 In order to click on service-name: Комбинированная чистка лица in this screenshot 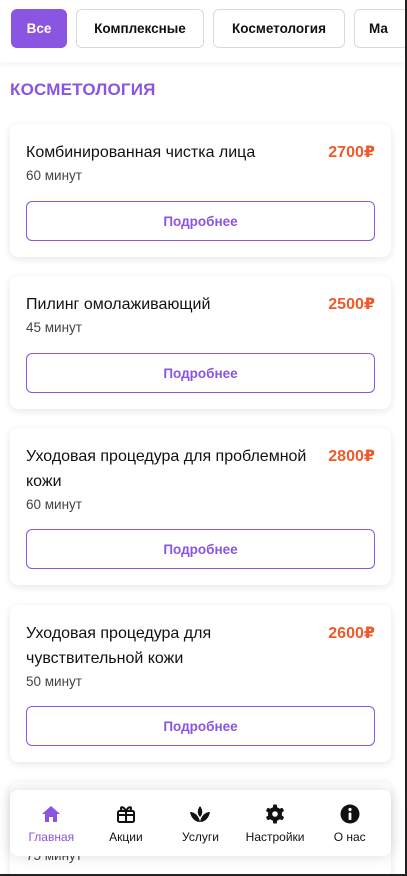, I will do `click(141, 152)`.